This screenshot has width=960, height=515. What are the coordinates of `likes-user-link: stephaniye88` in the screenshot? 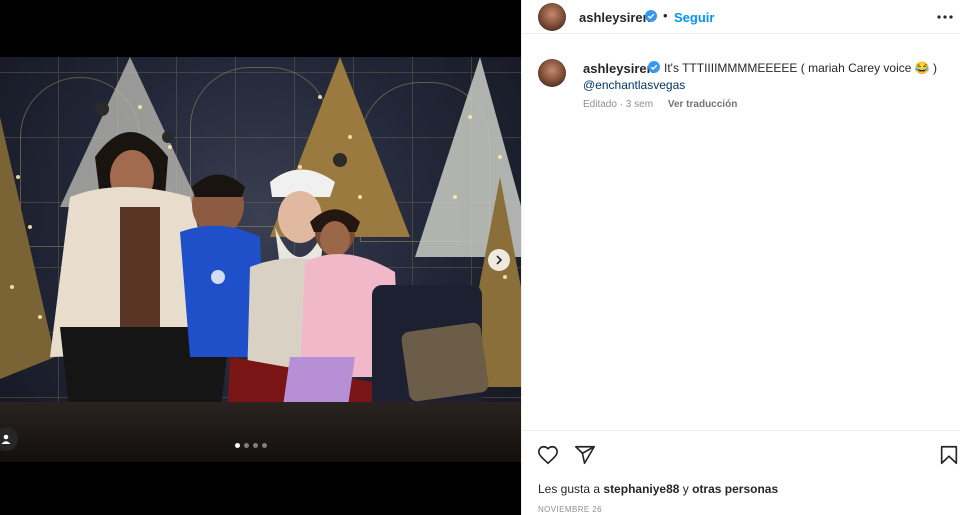 It's located at (641, 489).